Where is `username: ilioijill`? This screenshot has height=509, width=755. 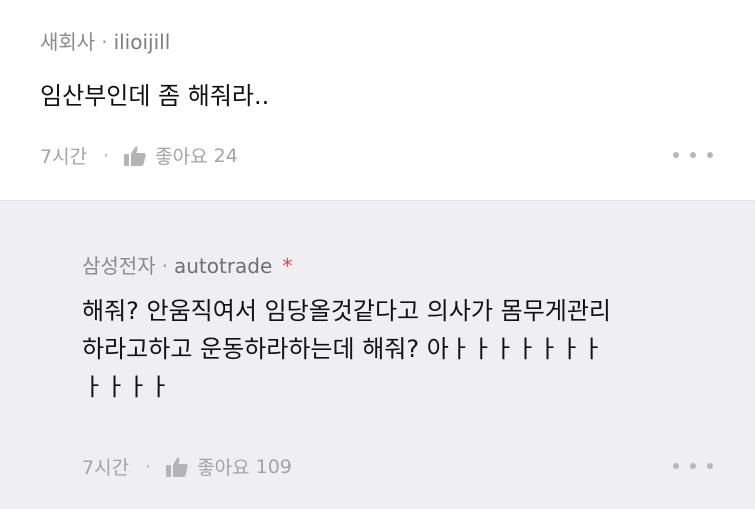
username: ilioijill is located at coordinates (142, 42).